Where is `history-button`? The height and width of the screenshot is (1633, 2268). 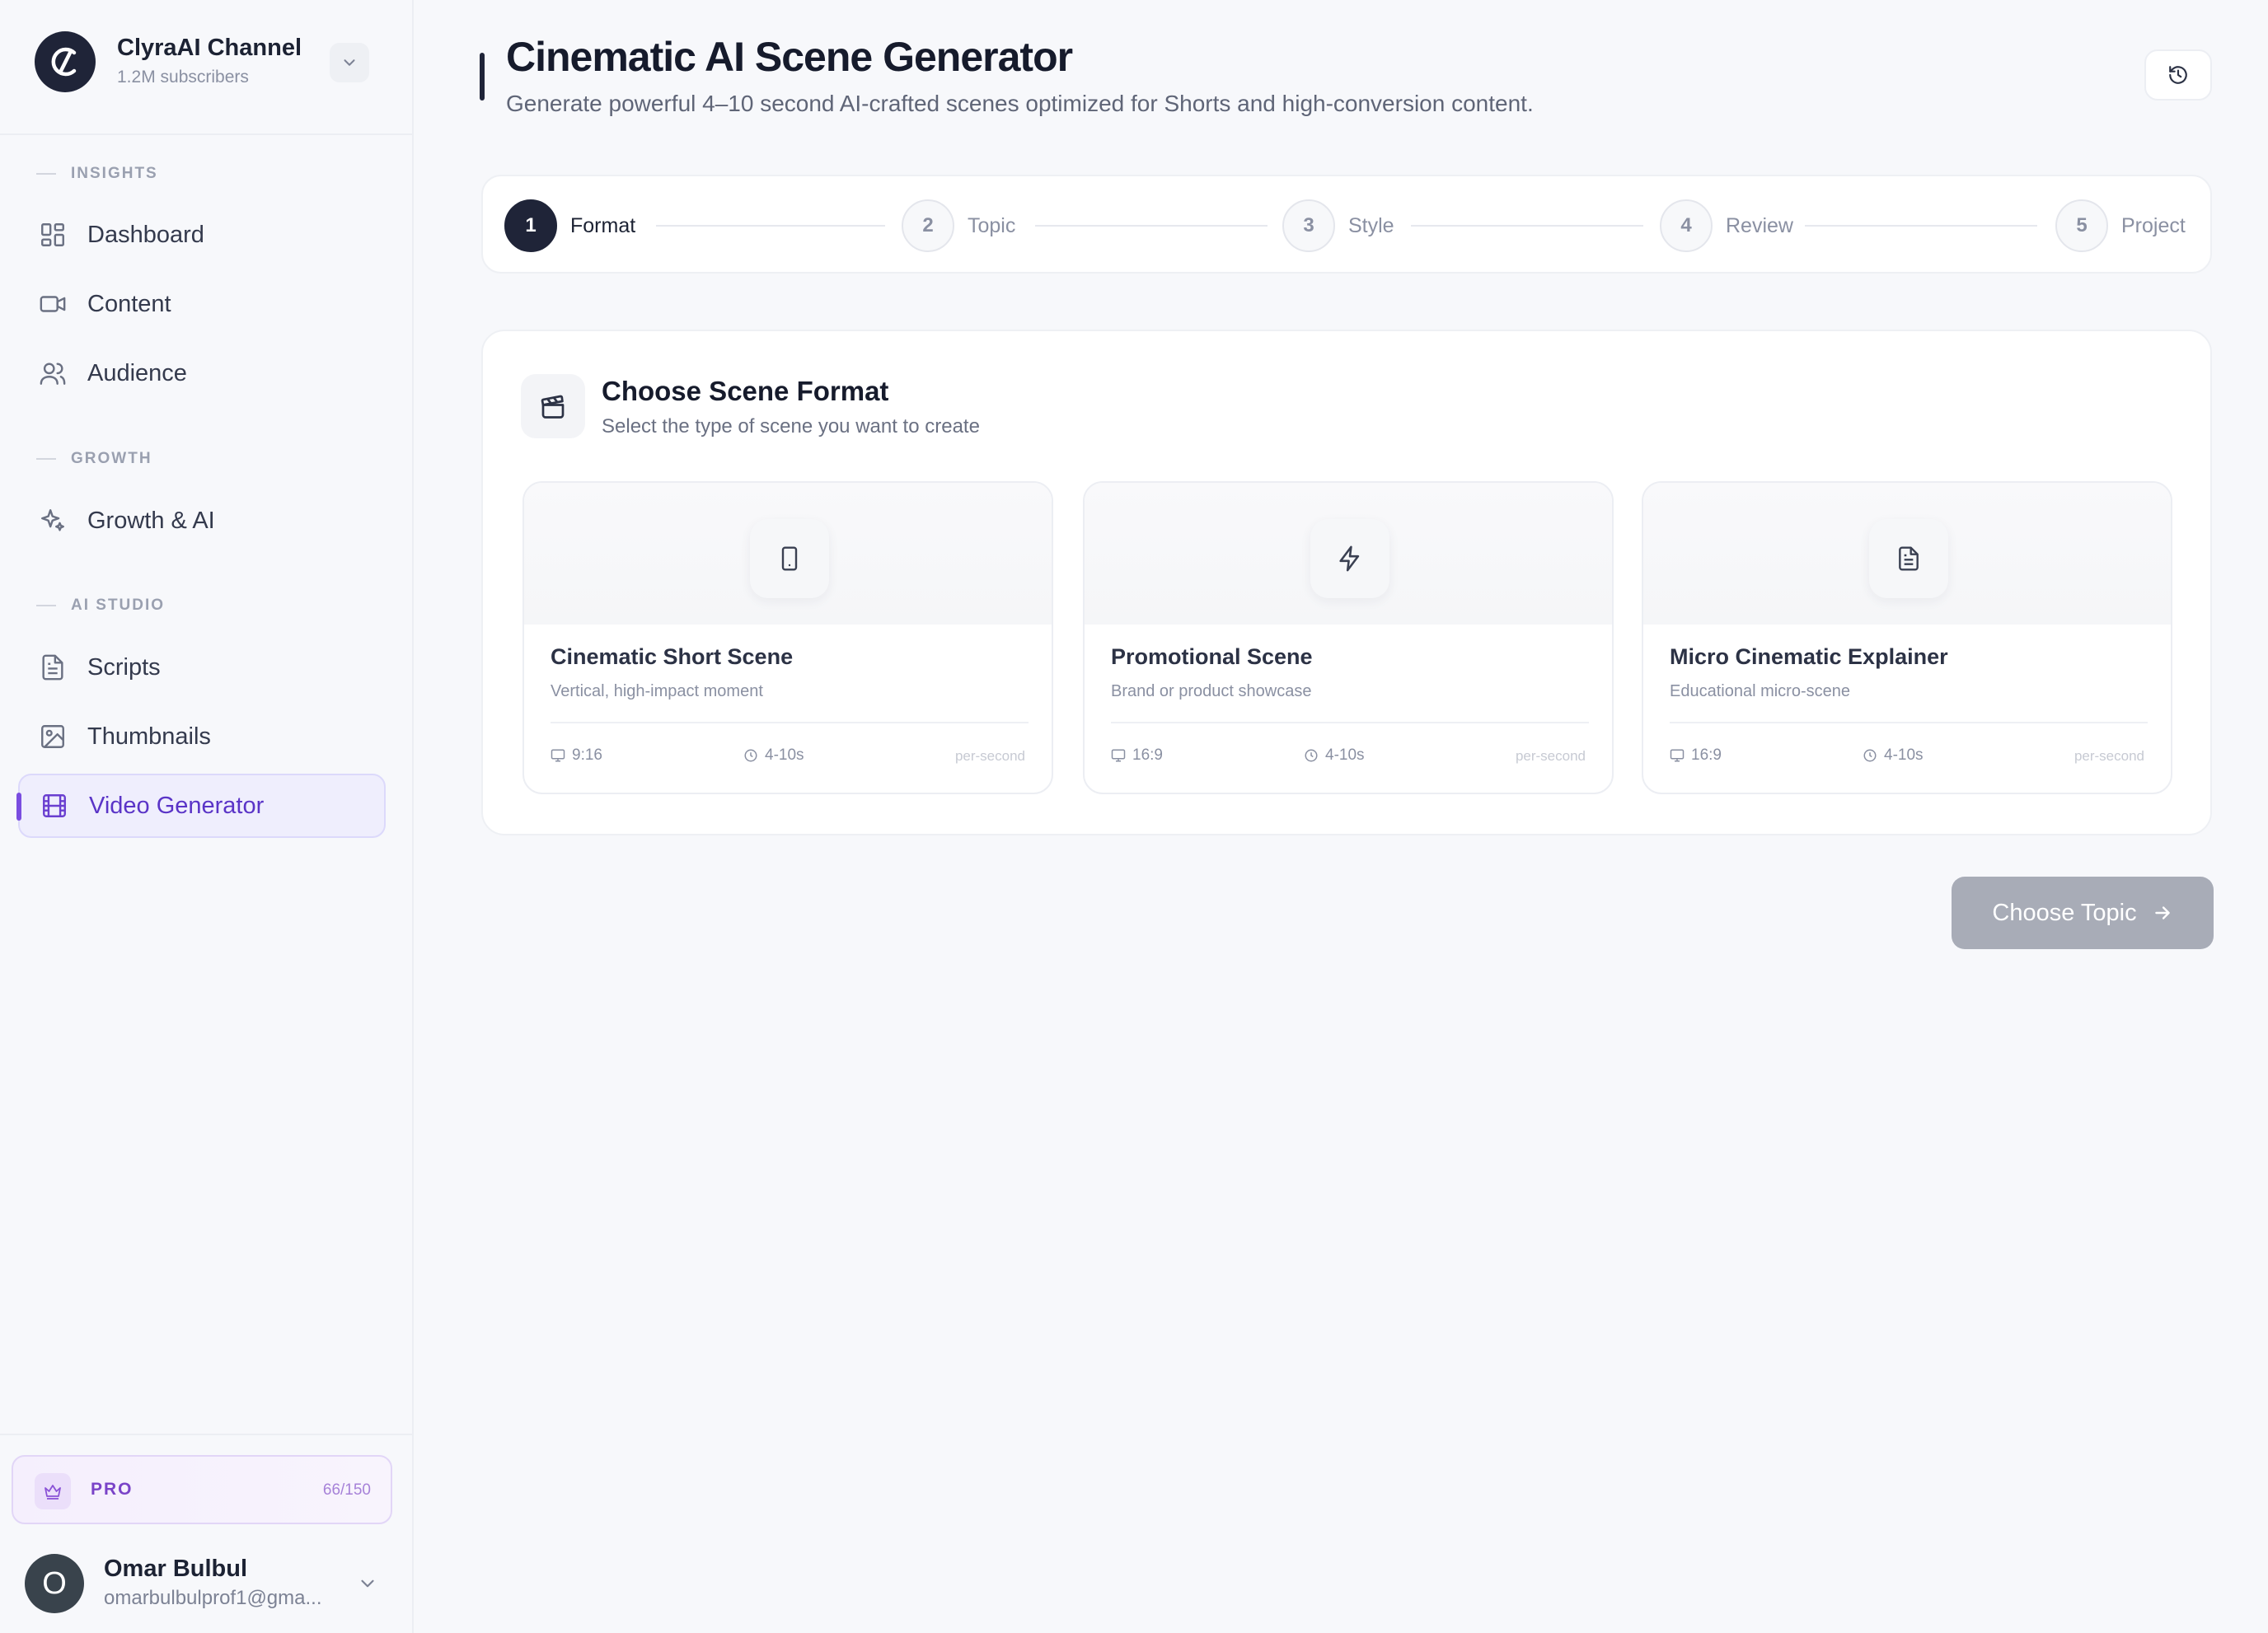
history-button is located at coordinates (2178, 75).